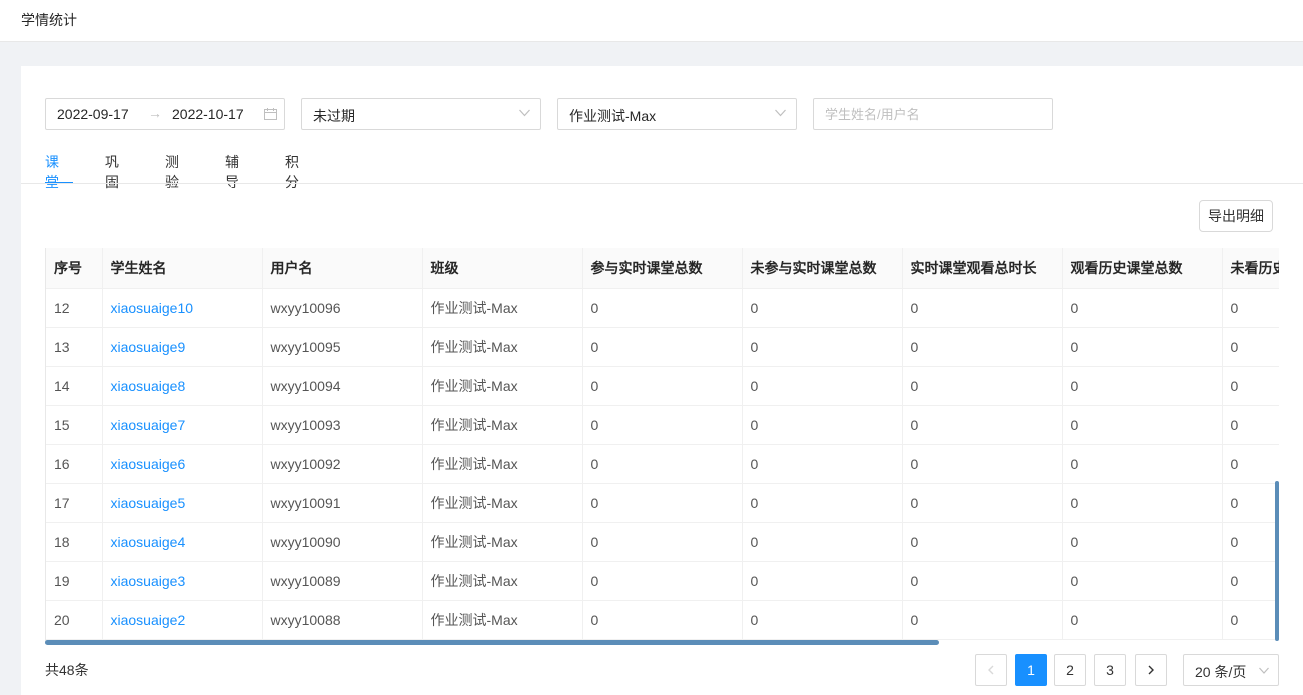 The image size is (1303, 695). I want to click on table-cell: 12, so click(74, 308).